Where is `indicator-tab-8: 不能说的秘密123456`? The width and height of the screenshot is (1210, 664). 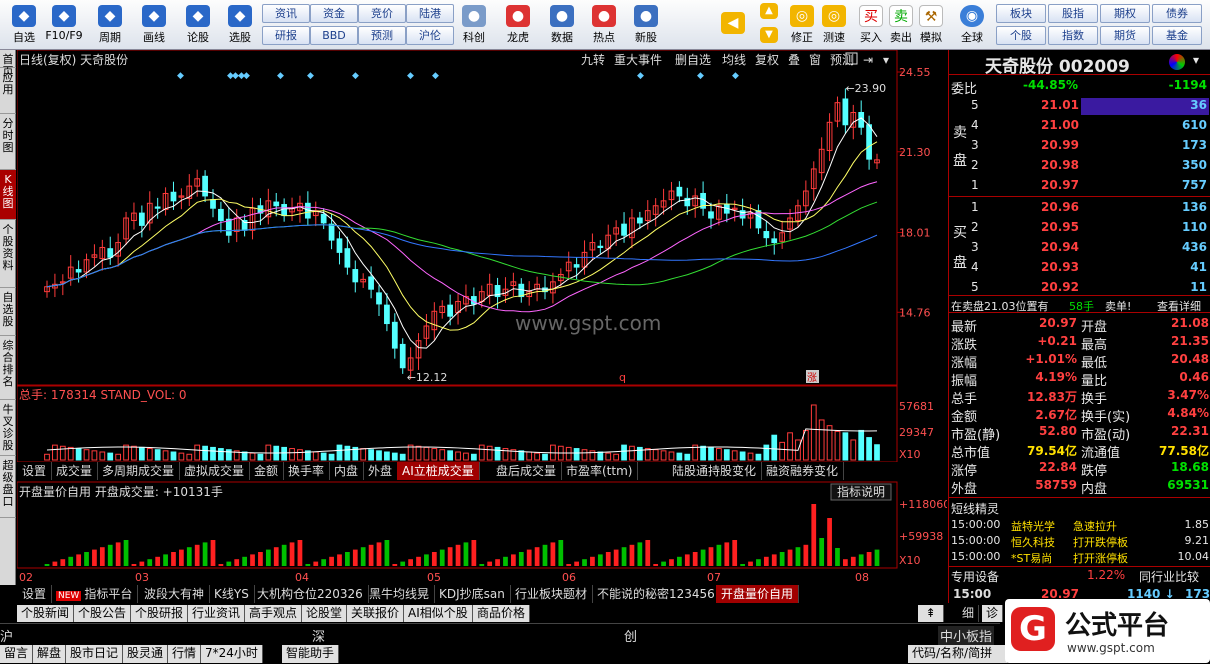 indicator-tab-8: 不能说的秘密123456 is located at coordinates (656, 594).